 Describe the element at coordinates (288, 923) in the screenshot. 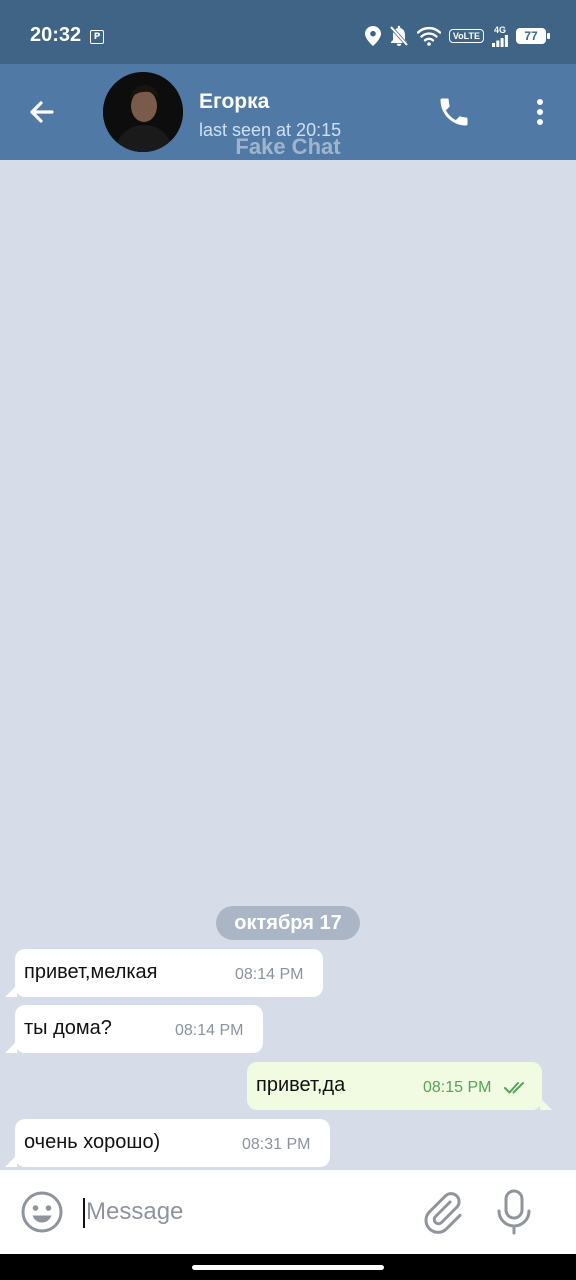

I see `date-separator: октября 17` at that location.